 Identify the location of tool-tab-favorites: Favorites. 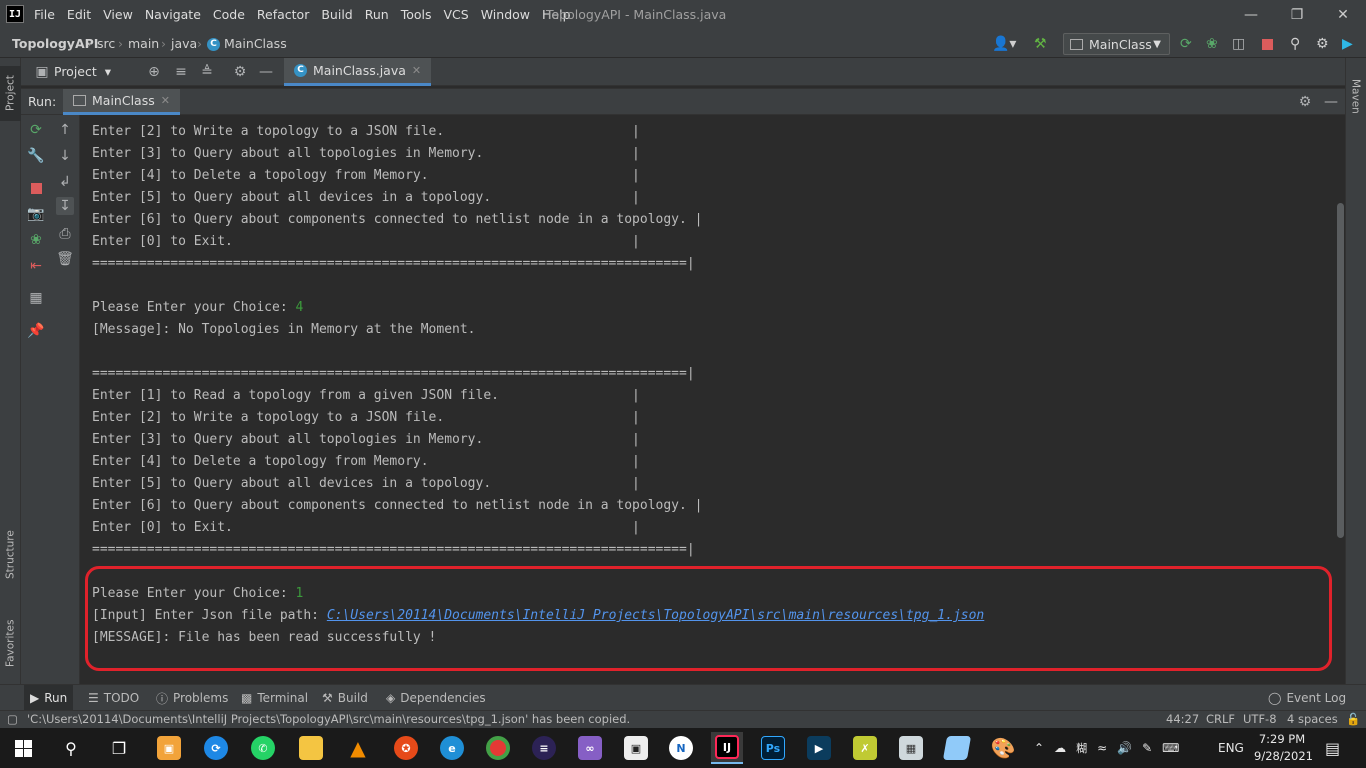
(10, 643).